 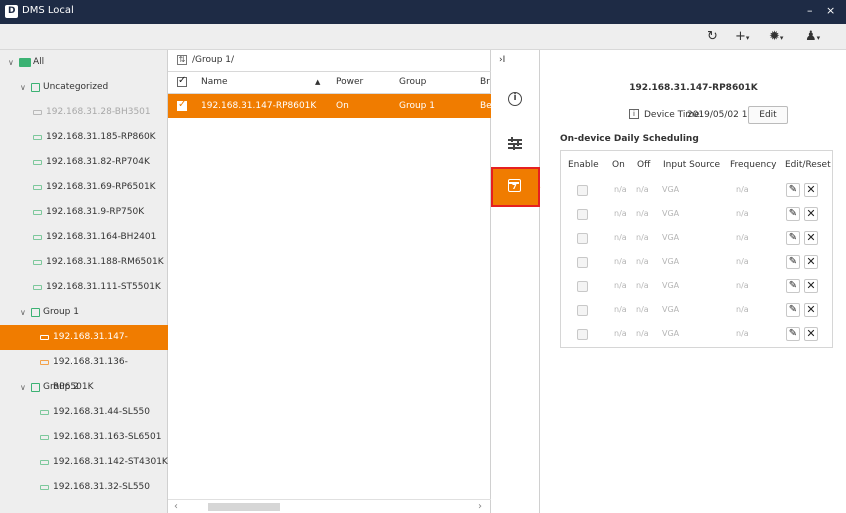 What do you see at coordinates (84, 62) in the screenshot?
I see `tree-item-all: ∨ All` at bounding box center [84, 62].